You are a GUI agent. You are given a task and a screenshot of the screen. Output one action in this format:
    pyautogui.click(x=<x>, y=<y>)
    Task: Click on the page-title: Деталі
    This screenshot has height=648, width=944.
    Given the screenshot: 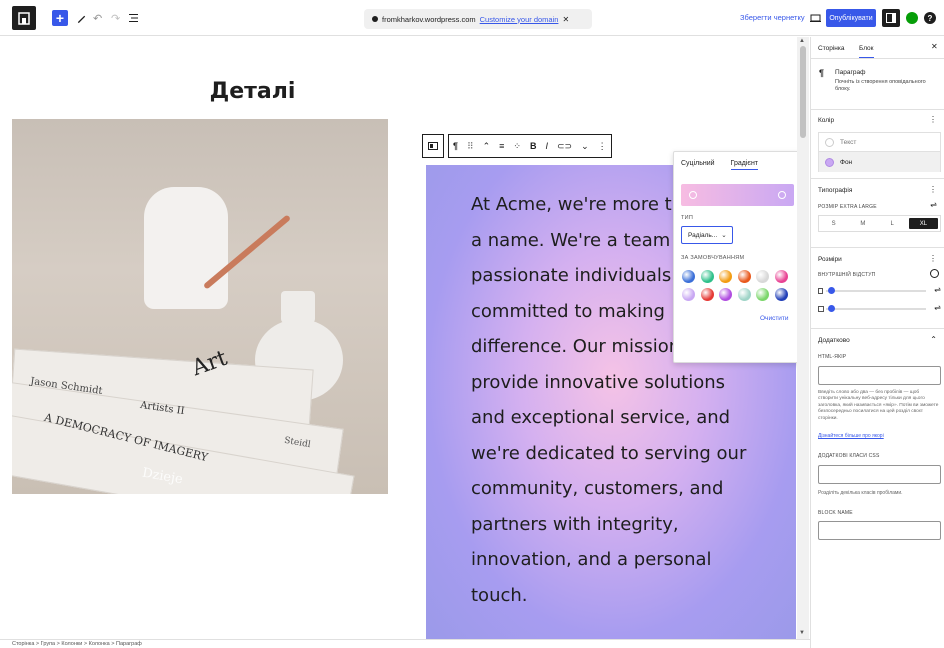 What is the action you would take?
    pyautogui.click(x=252, y=91)
    